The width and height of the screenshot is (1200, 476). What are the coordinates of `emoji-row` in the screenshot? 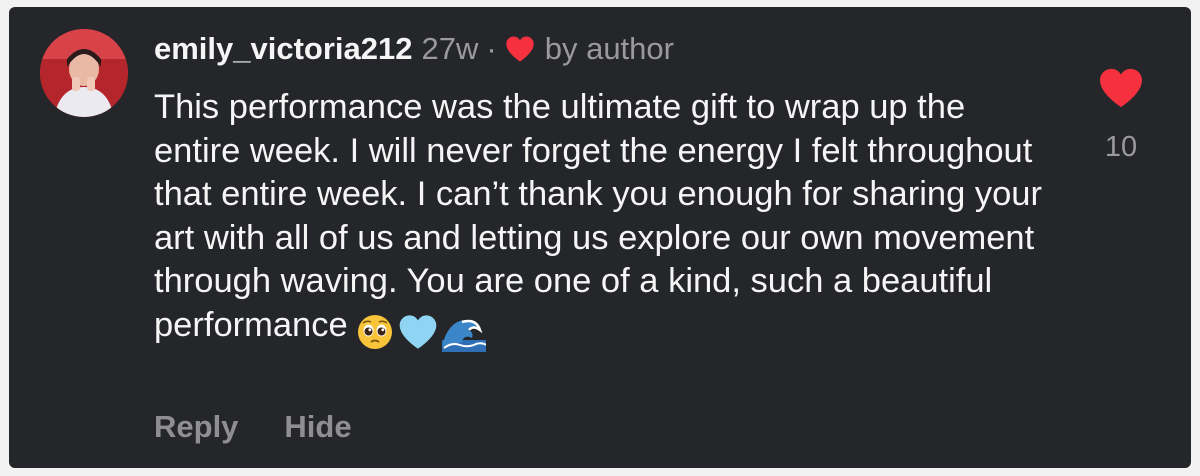 It's located at (423, 332).